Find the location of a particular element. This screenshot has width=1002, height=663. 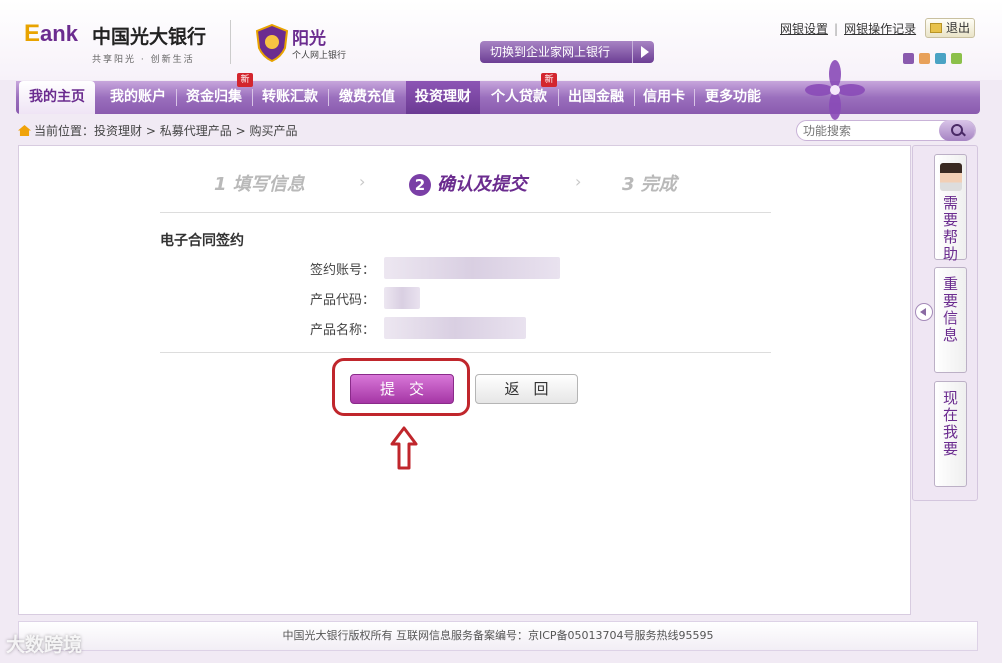

step-confirm-submit: 2 确认及提交 is located at coordinates (468, 183).